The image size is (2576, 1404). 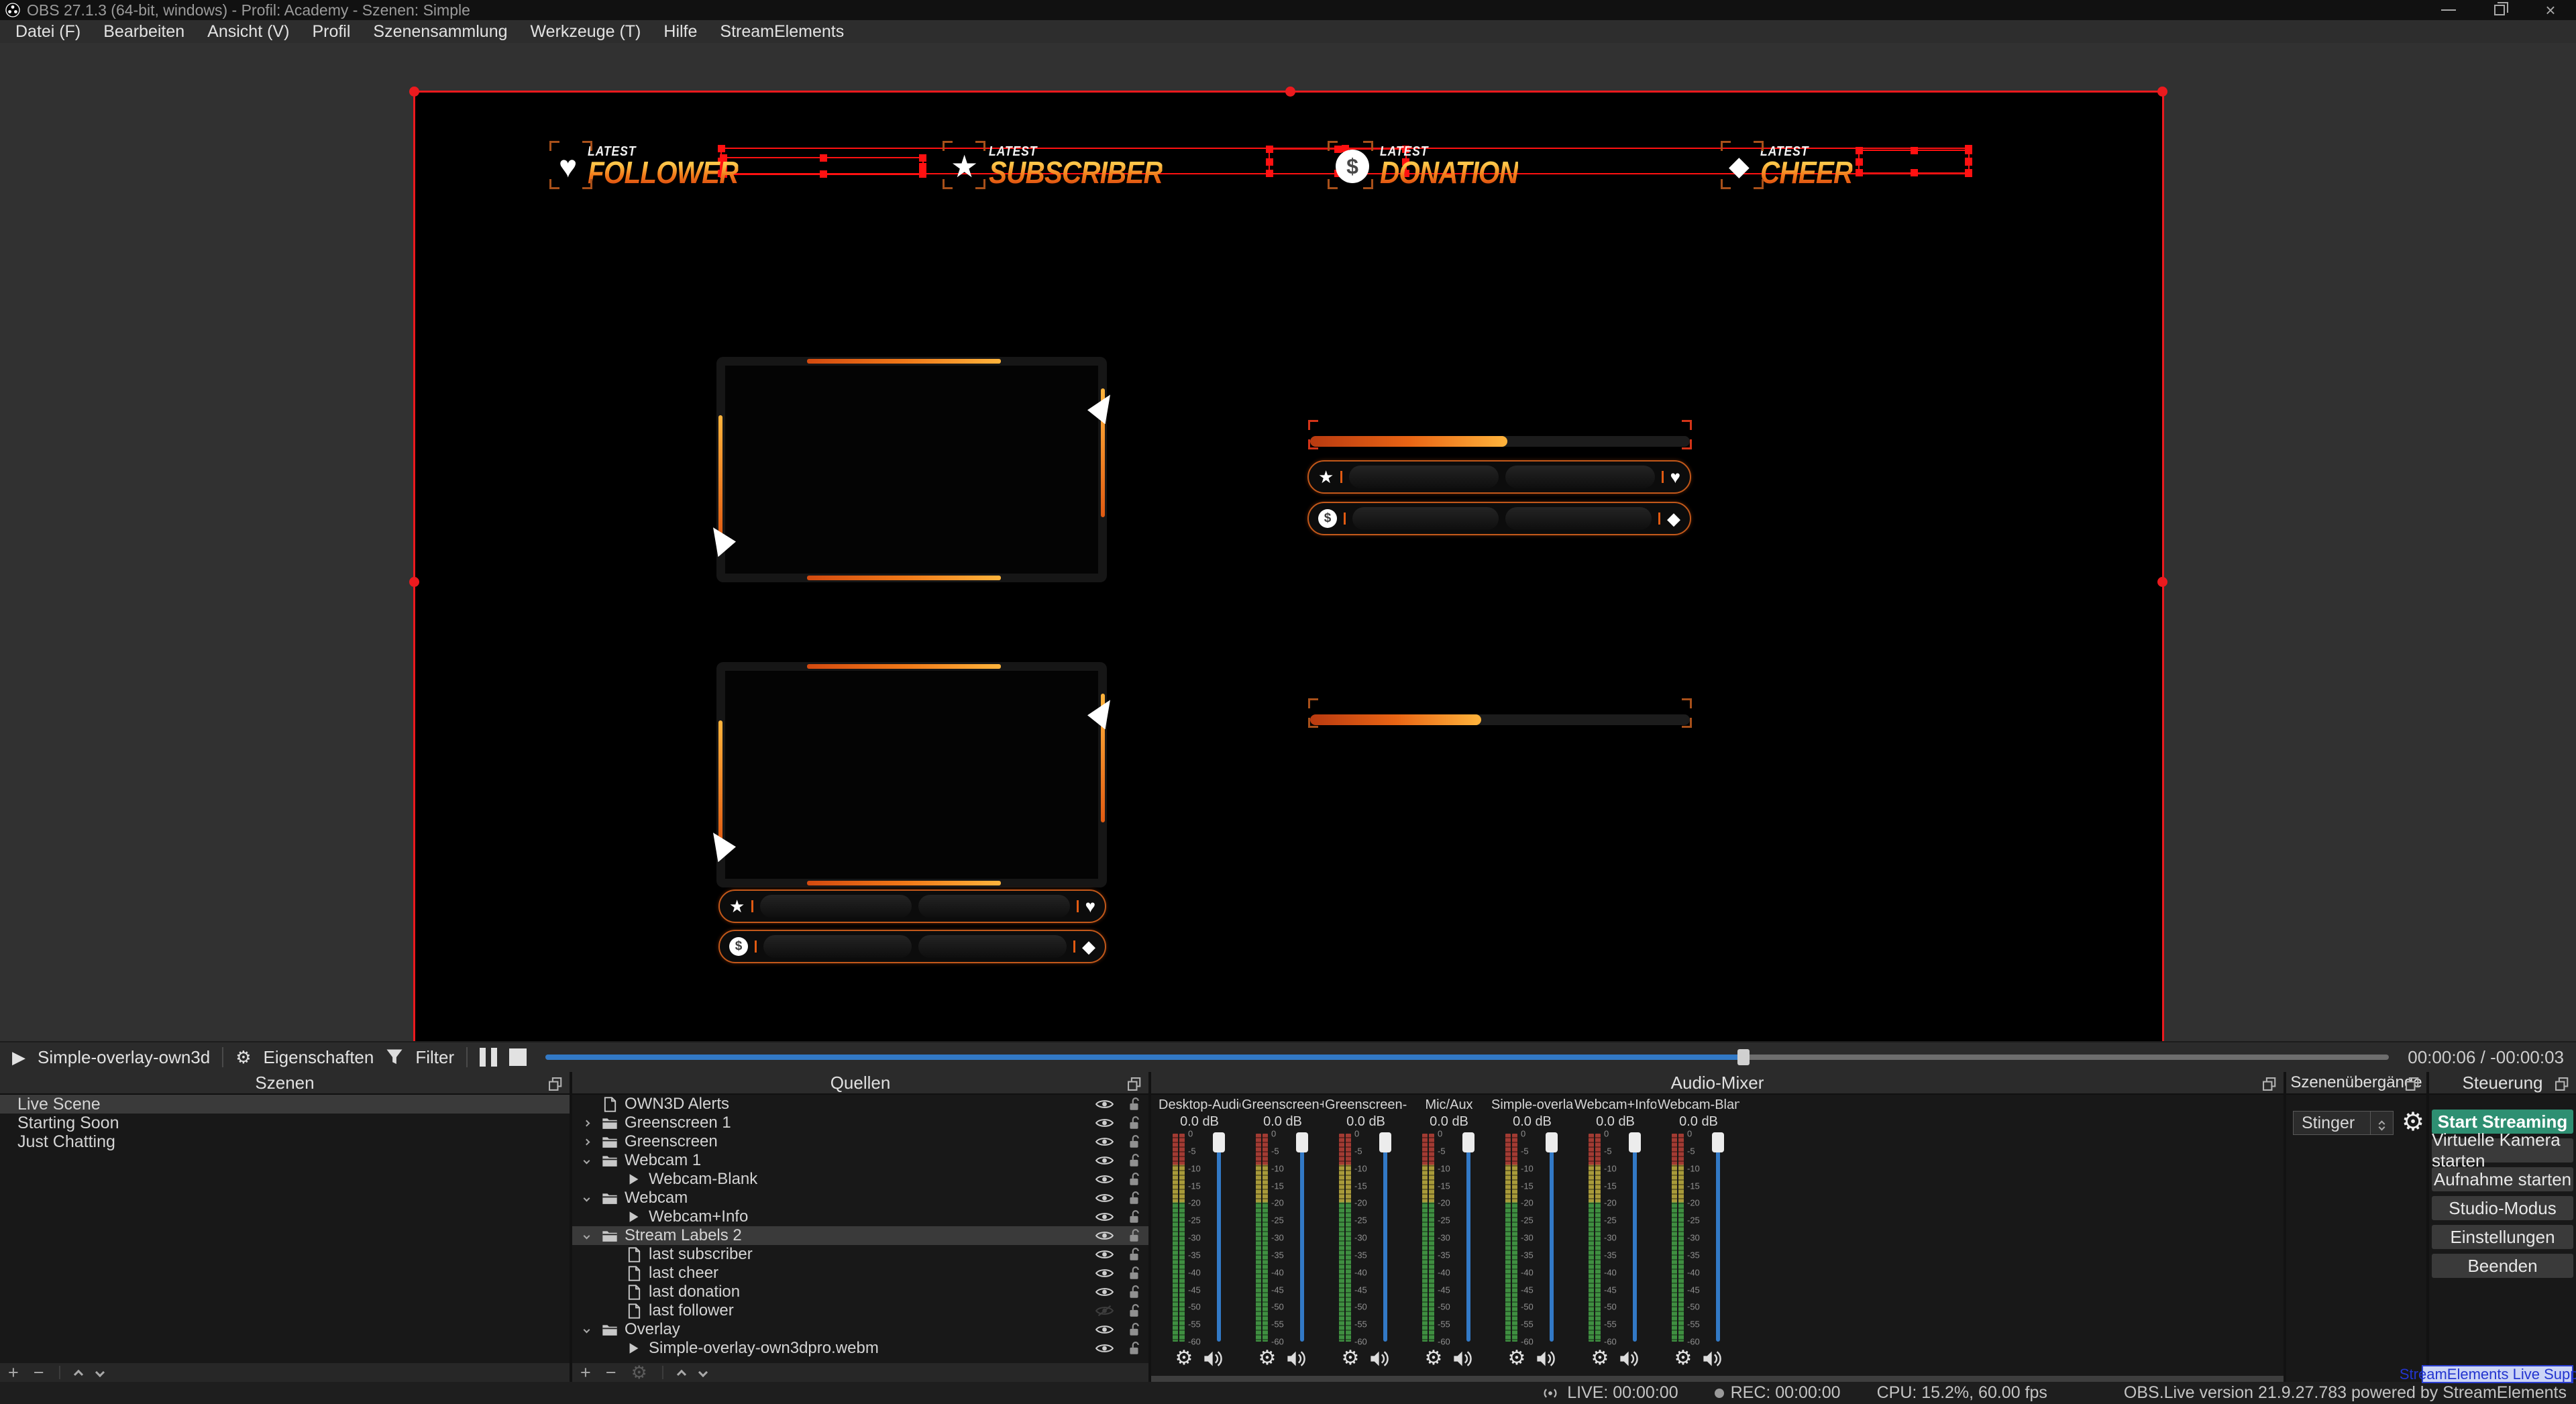 What do you see at coordinates (1914, 161) in the screenshot?
I see `selection-rect` at bounding box center [1914, 161].